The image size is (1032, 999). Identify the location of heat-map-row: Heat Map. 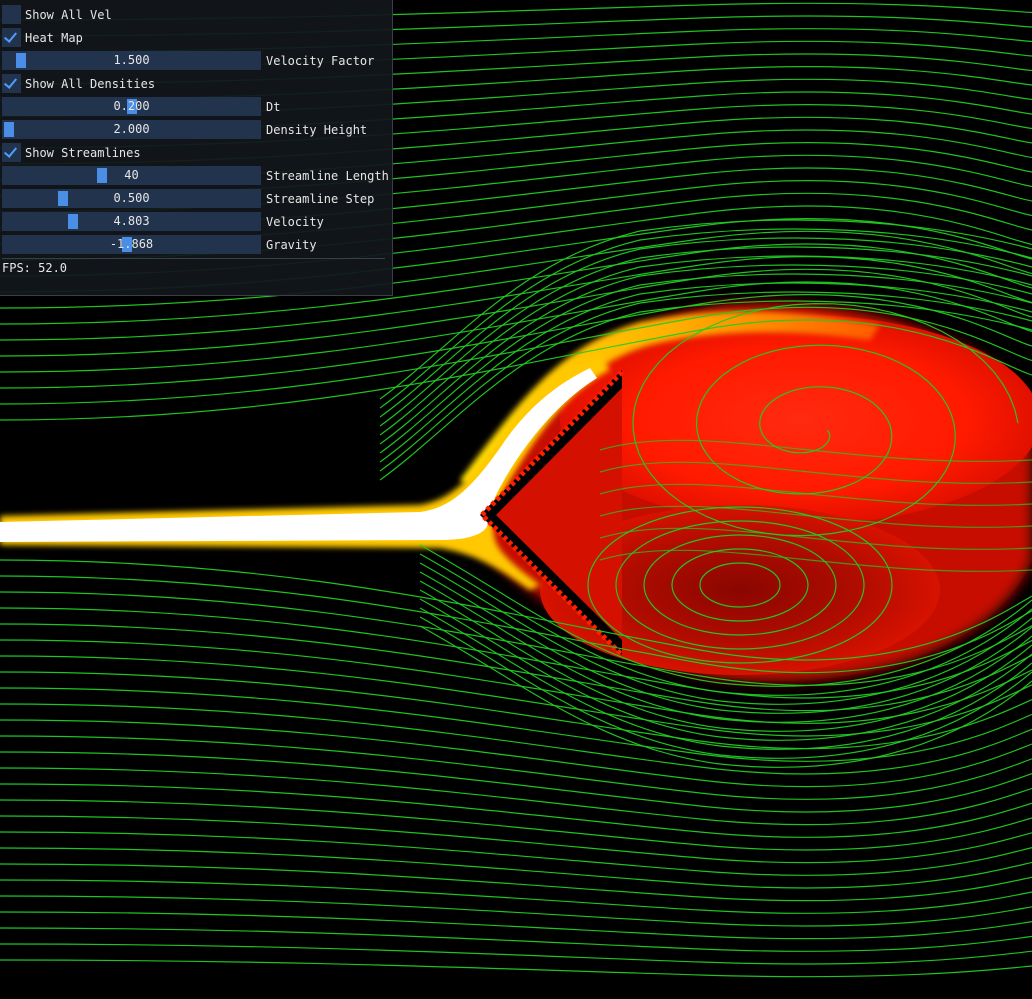
(42, 37).